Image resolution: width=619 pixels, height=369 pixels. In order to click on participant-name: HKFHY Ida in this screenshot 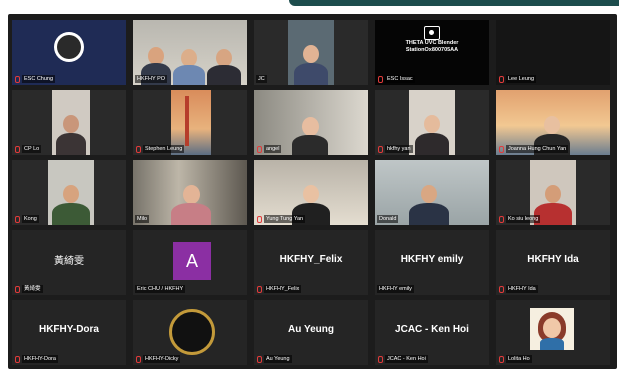, I will do `click(522, 289)`.